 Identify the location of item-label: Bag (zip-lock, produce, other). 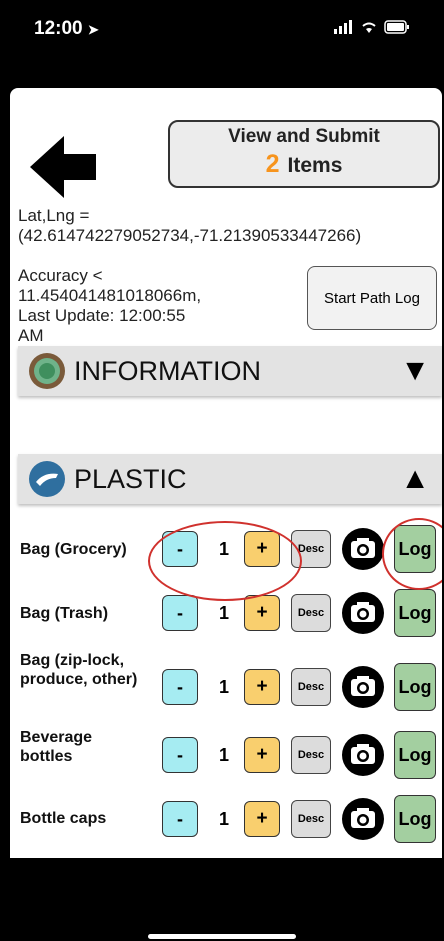
(79, 670).